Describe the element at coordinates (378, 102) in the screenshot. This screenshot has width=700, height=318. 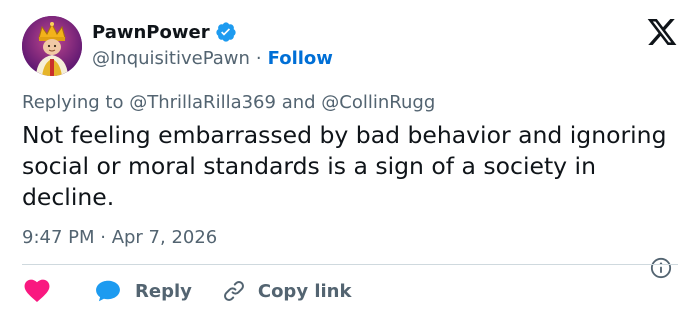
I see `mention-link: @CollinRugg` at that location.